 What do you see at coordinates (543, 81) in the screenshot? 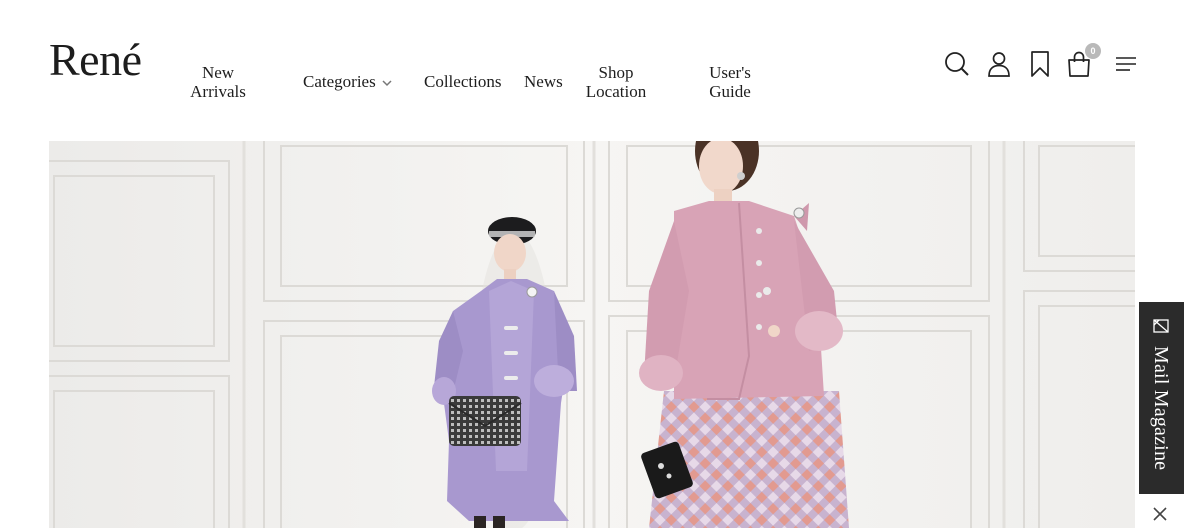
I see `nav-news: News` at bounding box center [543, 81].